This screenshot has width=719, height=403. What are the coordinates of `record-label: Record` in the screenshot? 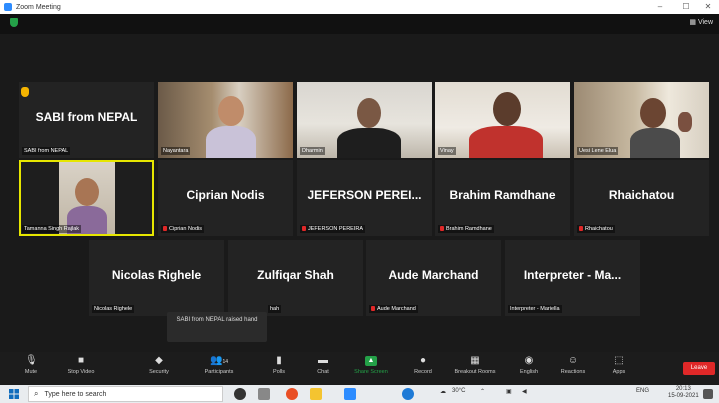 It's located at (423, 372).